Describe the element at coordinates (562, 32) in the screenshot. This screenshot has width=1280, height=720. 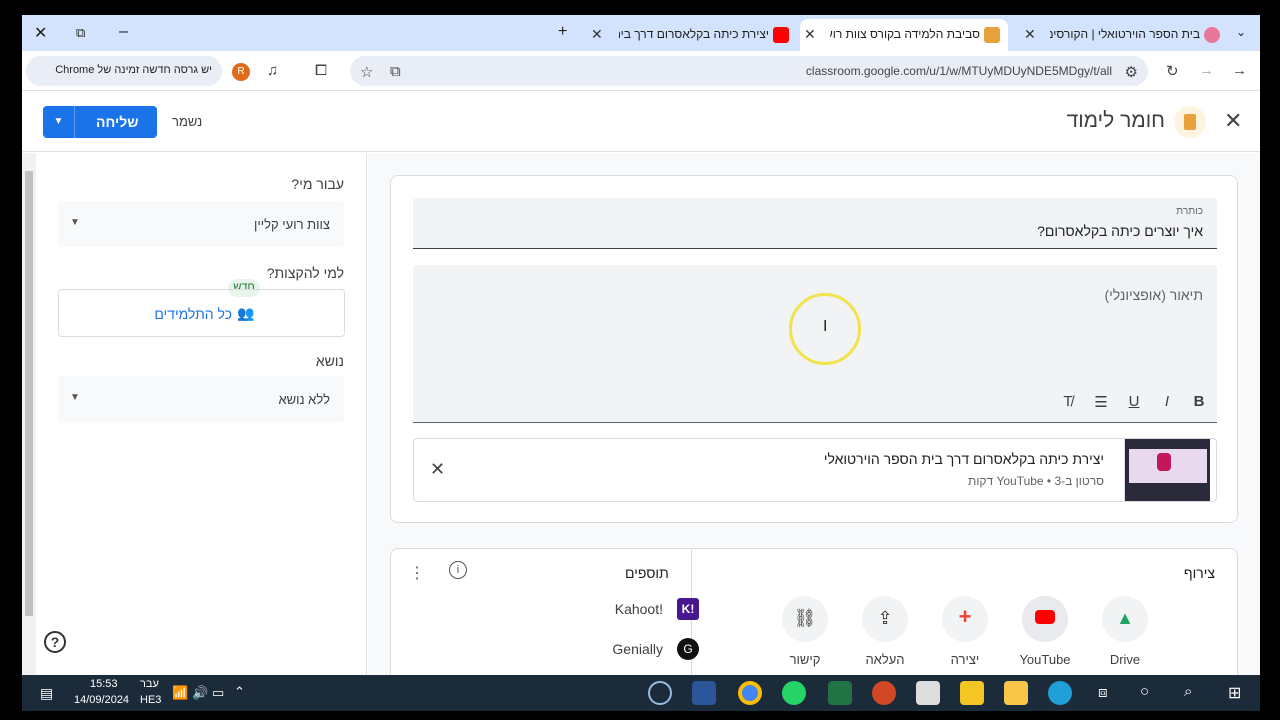
I see `new-tab-button: +` at that location.